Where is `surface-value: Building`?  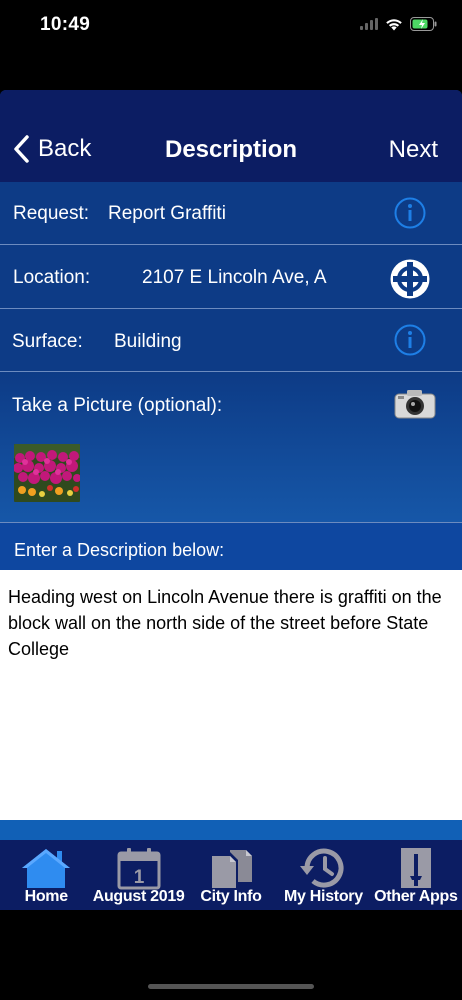 surface-value: Building is located at coordinates (148, 341).